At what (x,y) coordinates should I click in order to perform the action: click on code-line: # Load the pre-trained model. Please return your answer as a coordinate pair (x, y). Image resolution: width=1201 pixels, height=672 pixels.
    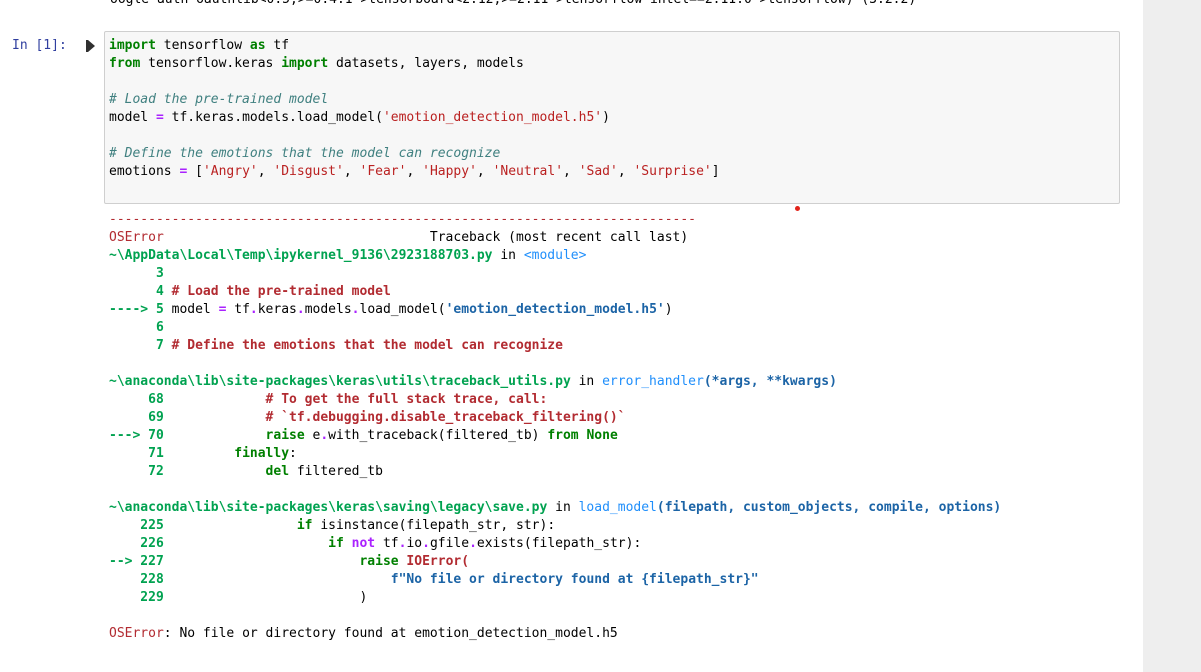
    Looking at the image, I should click on (219, 99).